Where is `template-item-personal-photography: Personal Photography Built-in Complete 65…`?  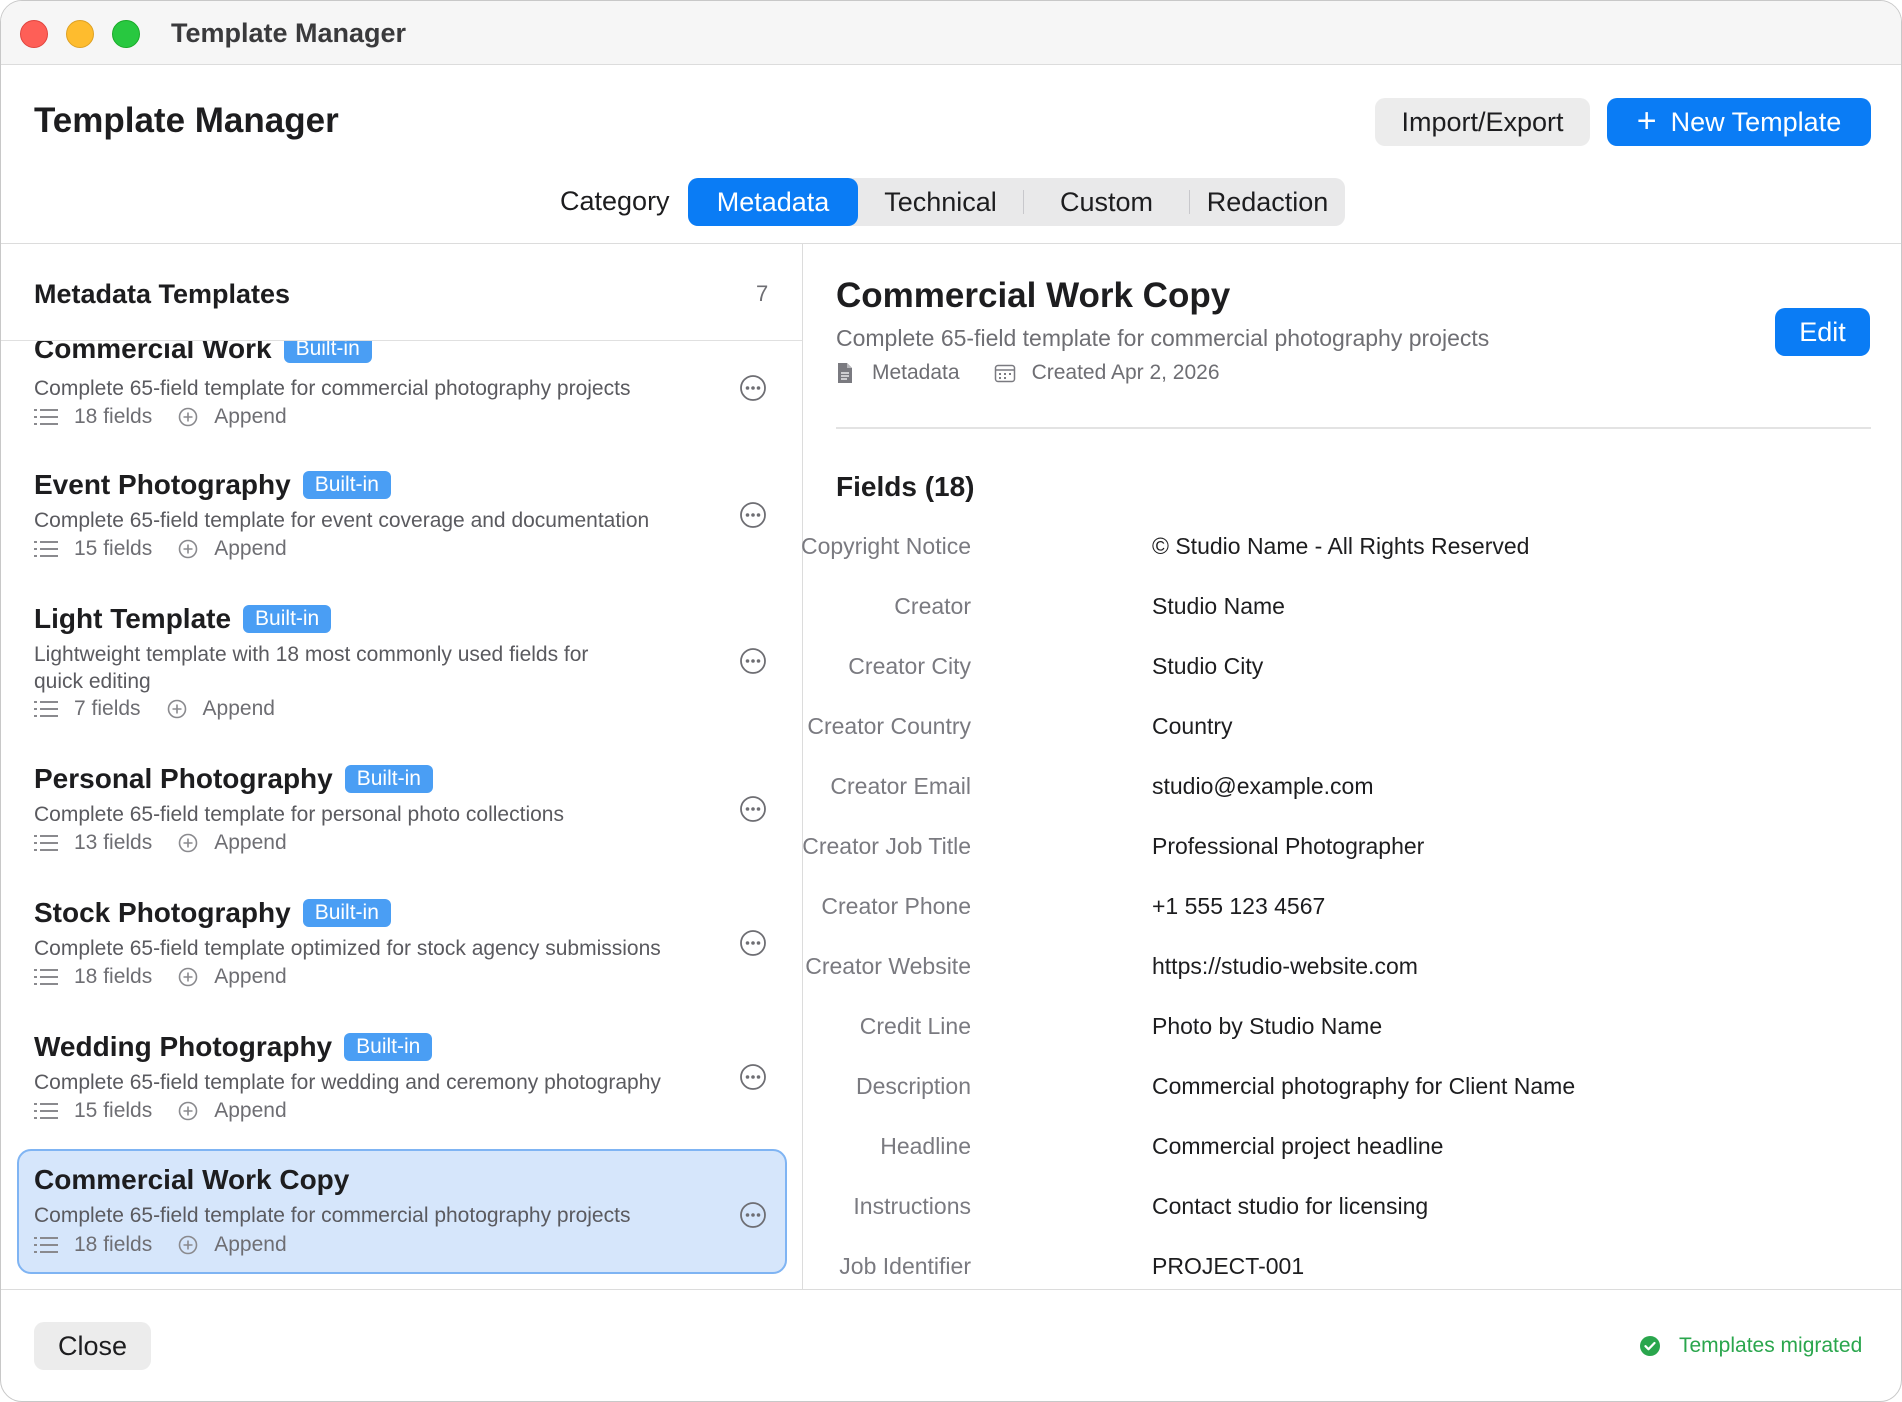 template-item-personal-photography: Personal Photography Built-in Complete 65… is located at coordinates (402, 810).